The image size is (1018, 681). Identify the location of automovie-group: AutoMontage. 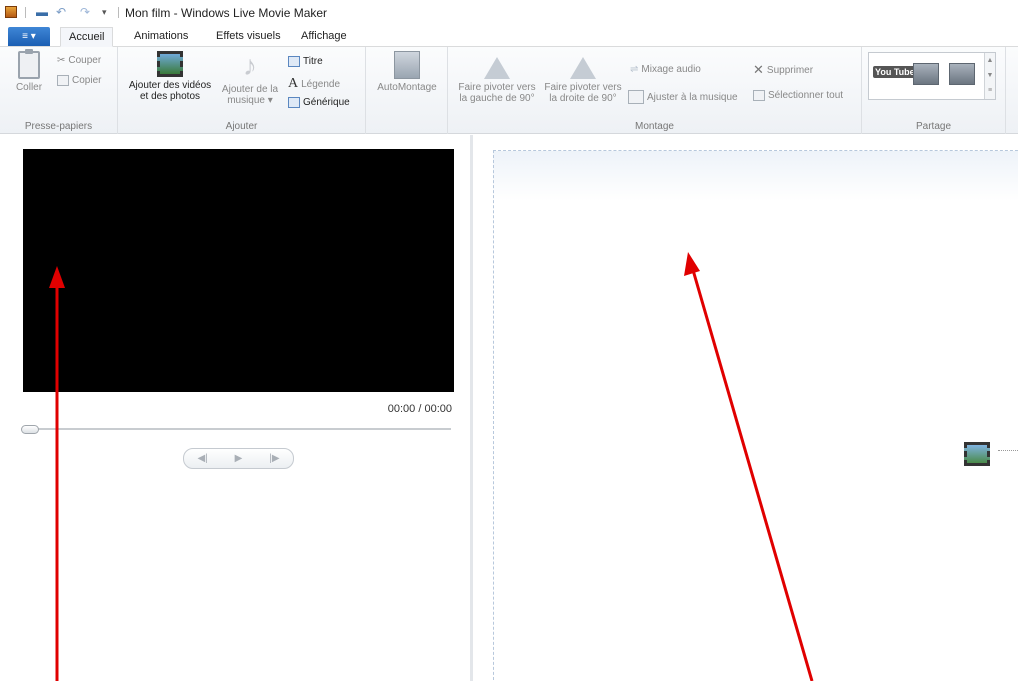
(407, 90).